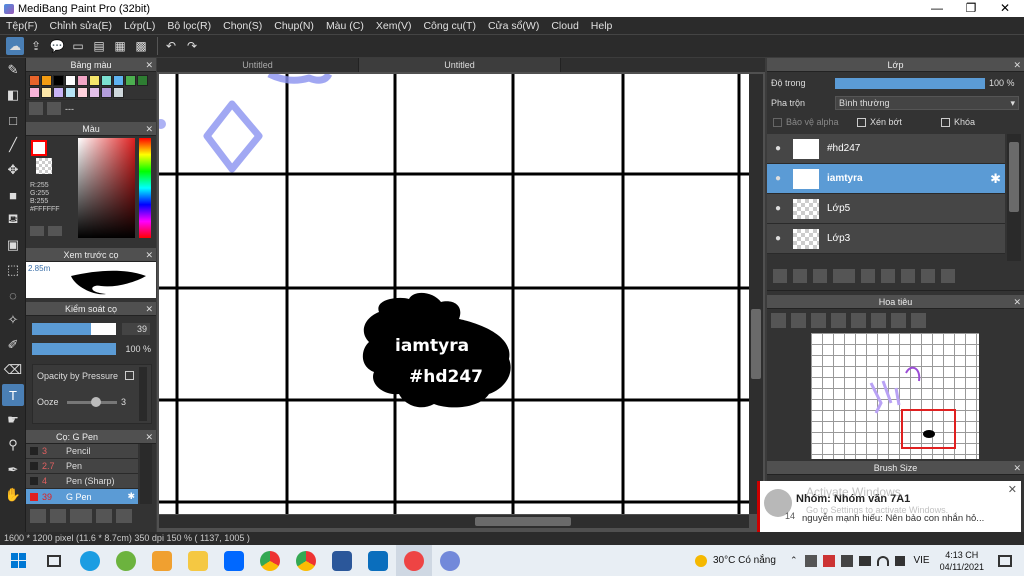 The width and height of the screenshot is (1024, 576). Describe the element at coordinates (120, 46) in the screenshot. I see `panel-icon: ▦` at that location.